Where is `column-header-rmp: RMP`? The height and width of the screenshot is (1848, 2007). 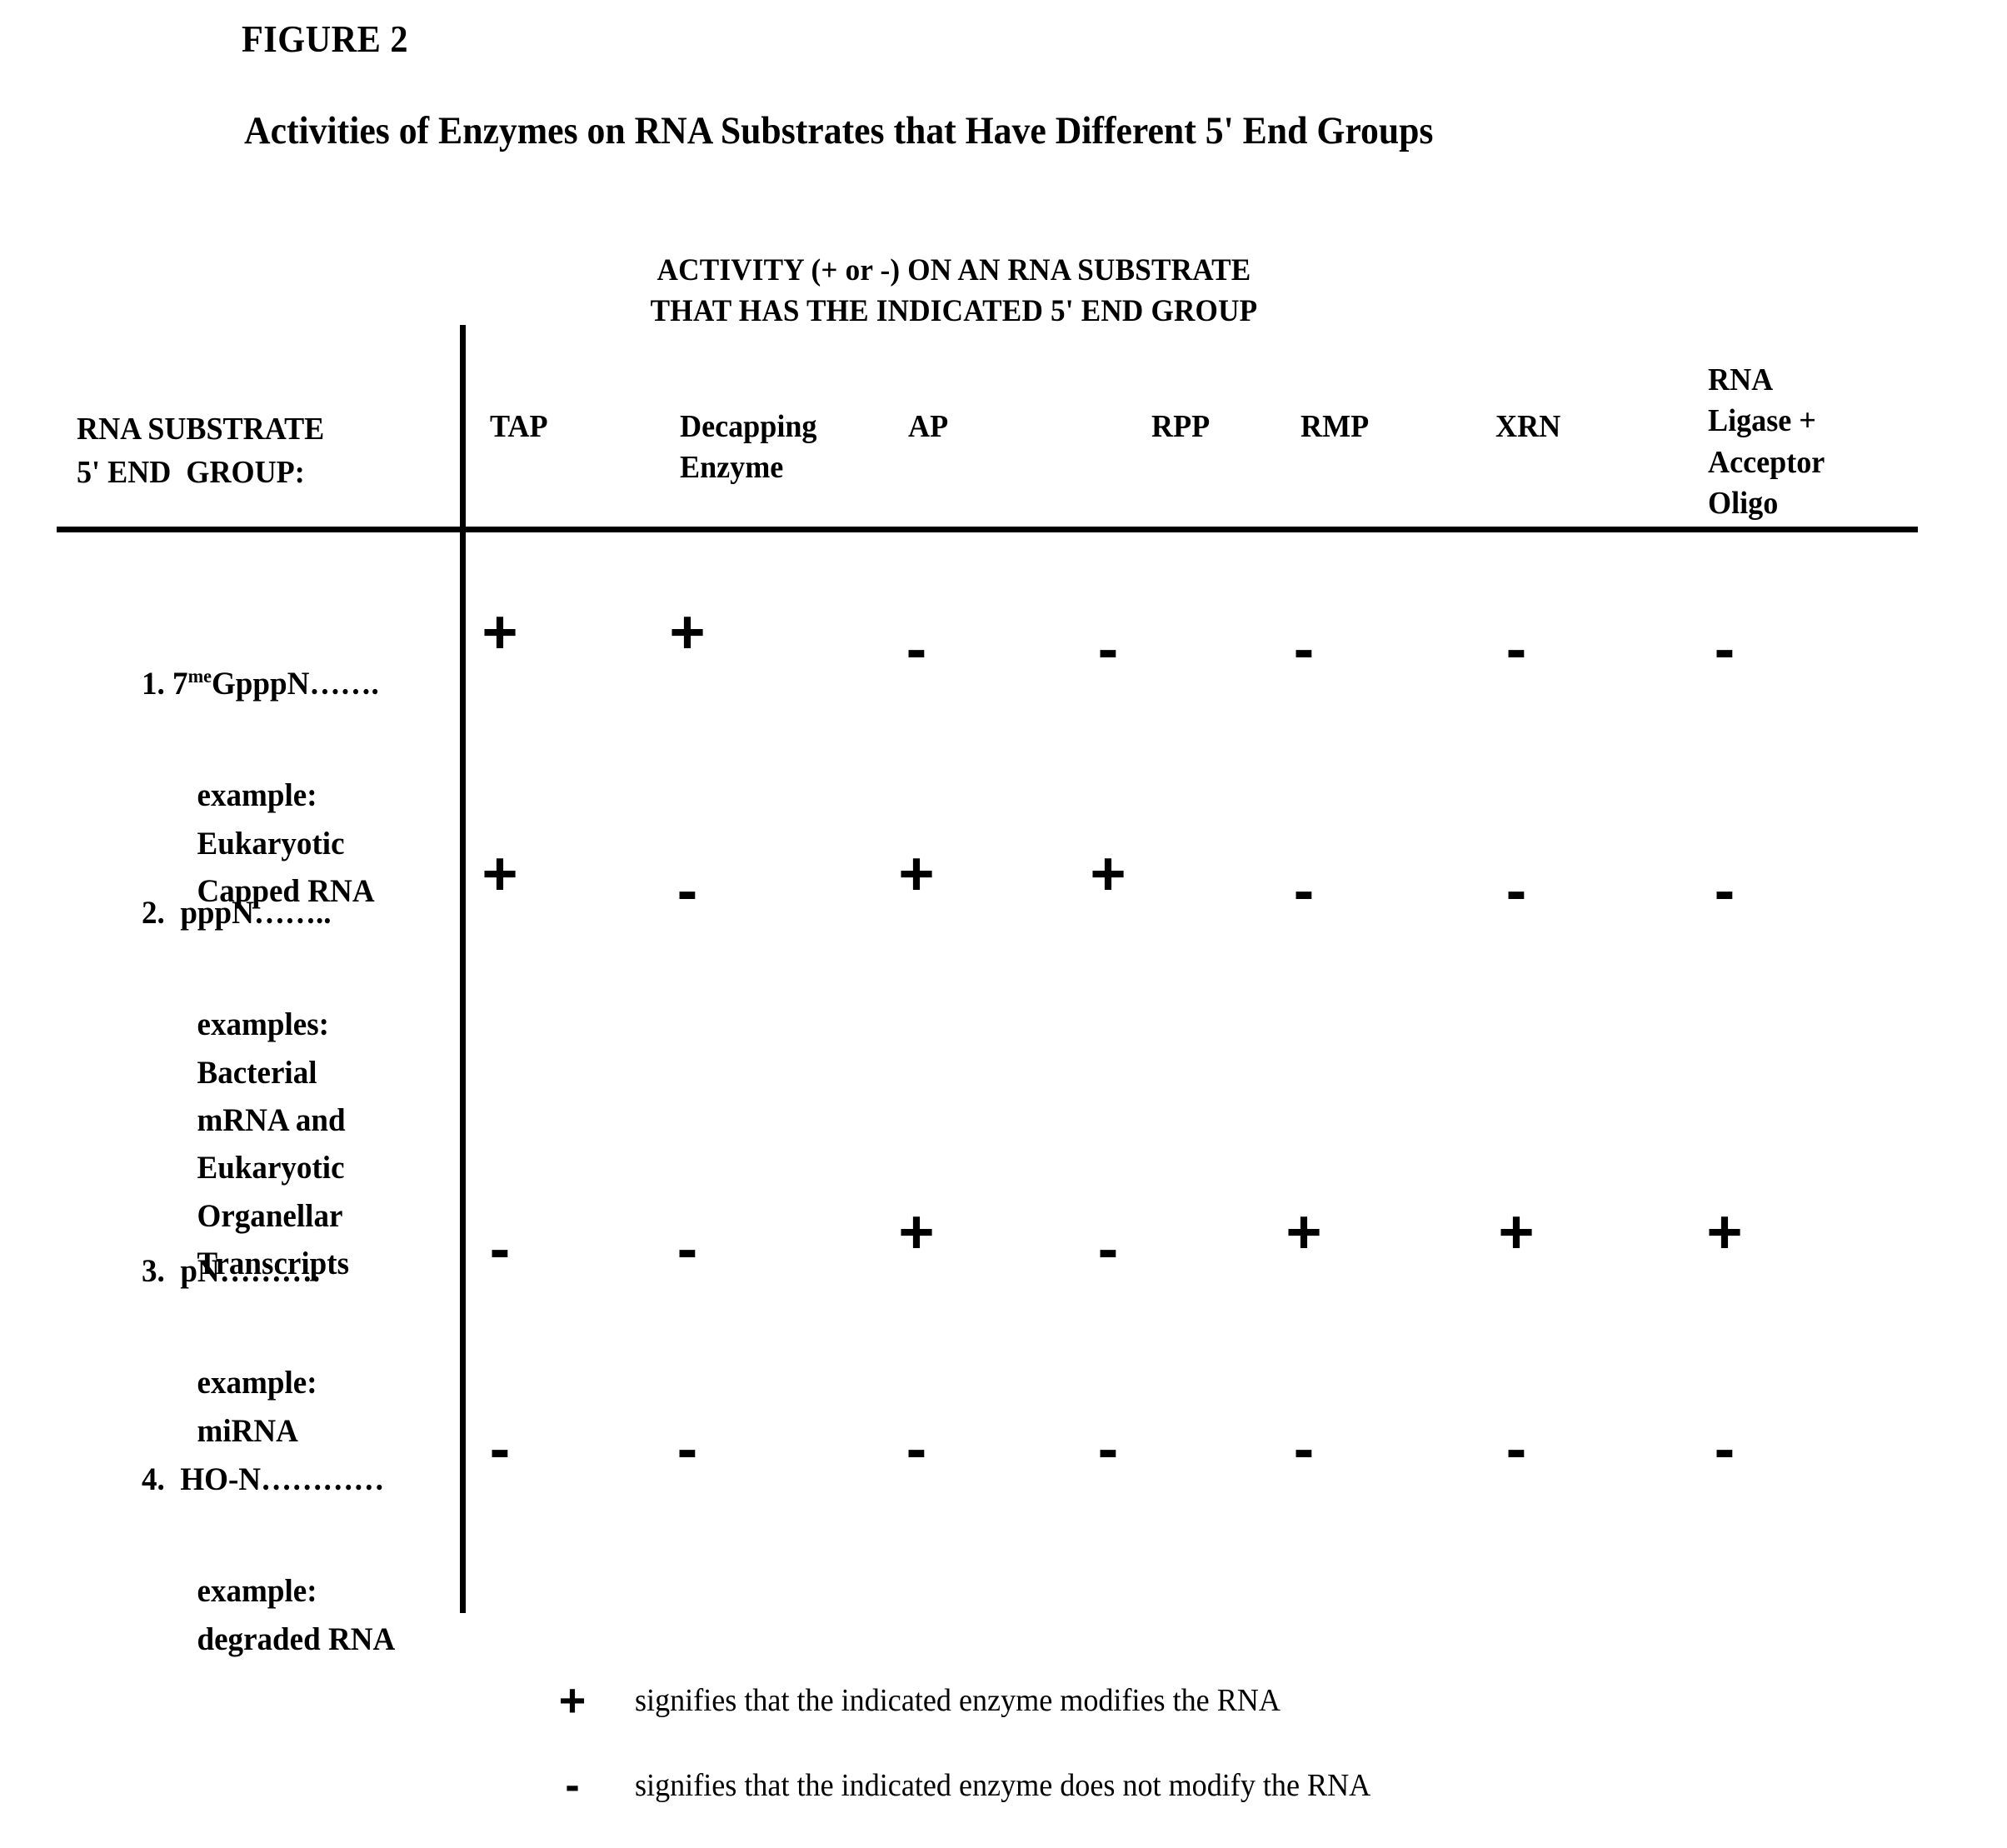 column-header-rmp: RMP is located at coordinates (1335, 426).